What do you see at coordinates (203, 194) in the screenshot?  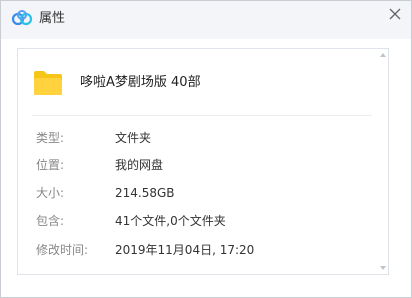 I see `property-row-size: 大小: 214.58GB` at bounding box center [203, 194].